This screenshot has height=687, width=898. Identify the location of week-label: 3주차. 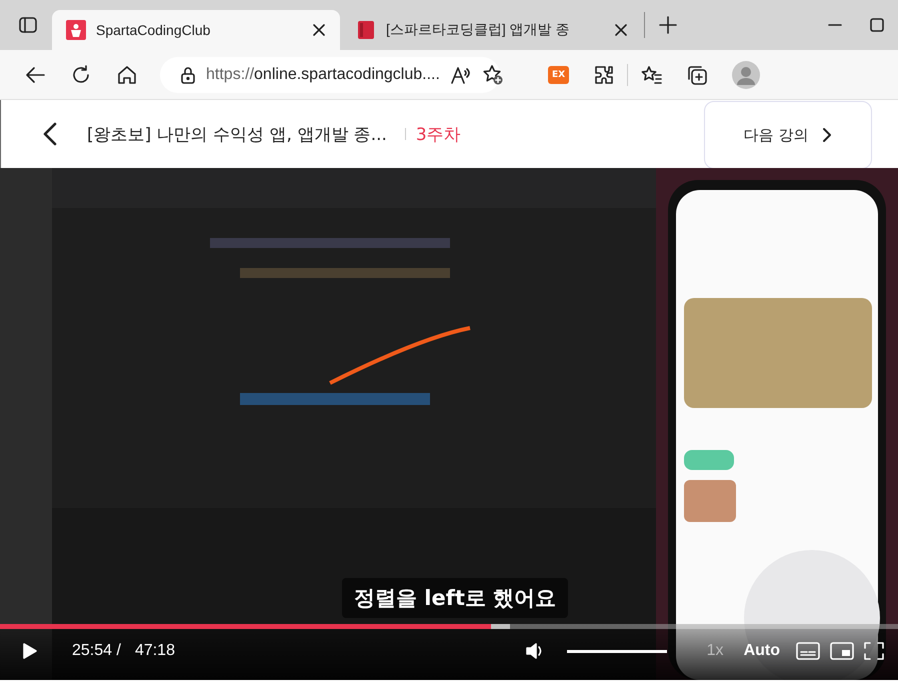
(438, 135).